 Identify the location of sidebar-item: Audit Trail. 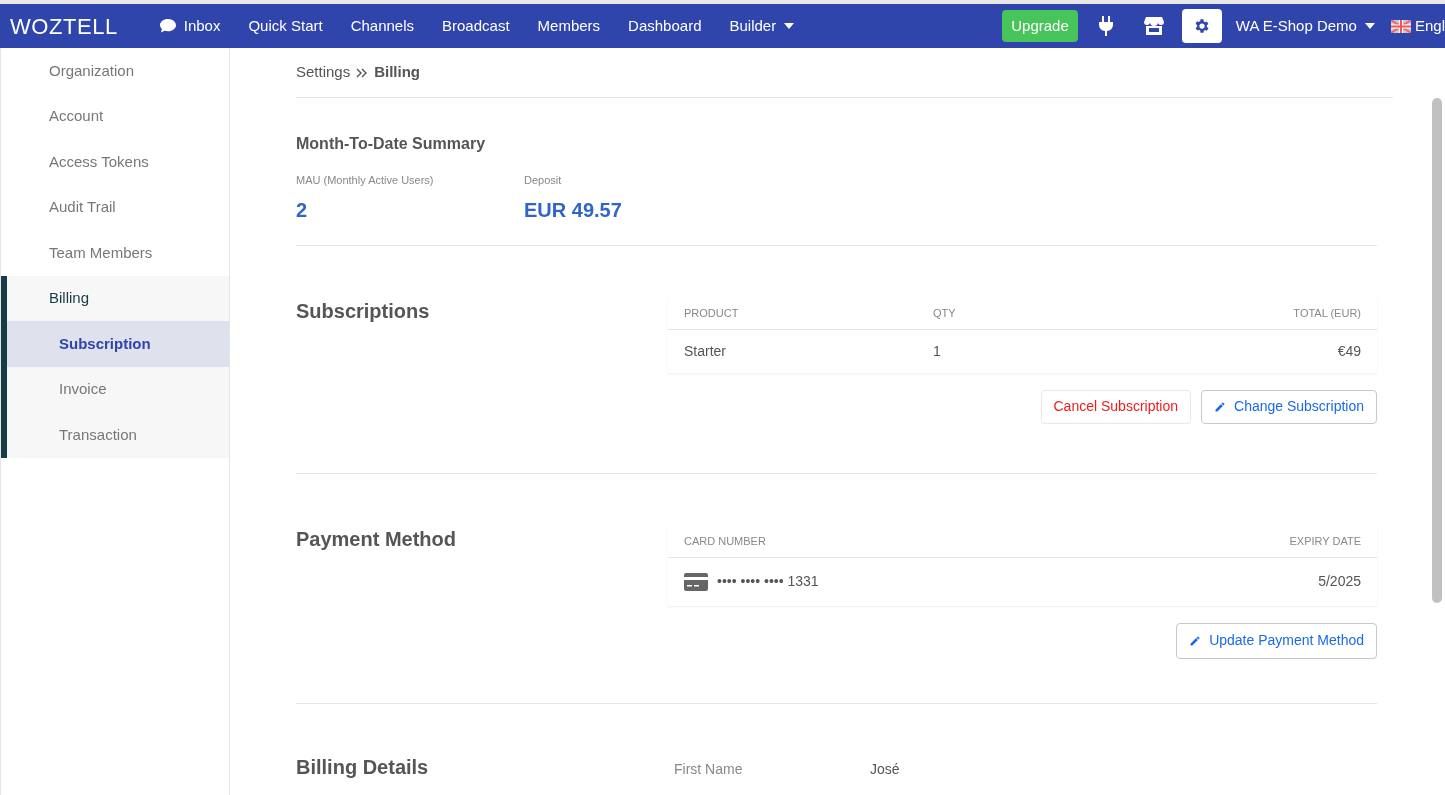
(115, 207).